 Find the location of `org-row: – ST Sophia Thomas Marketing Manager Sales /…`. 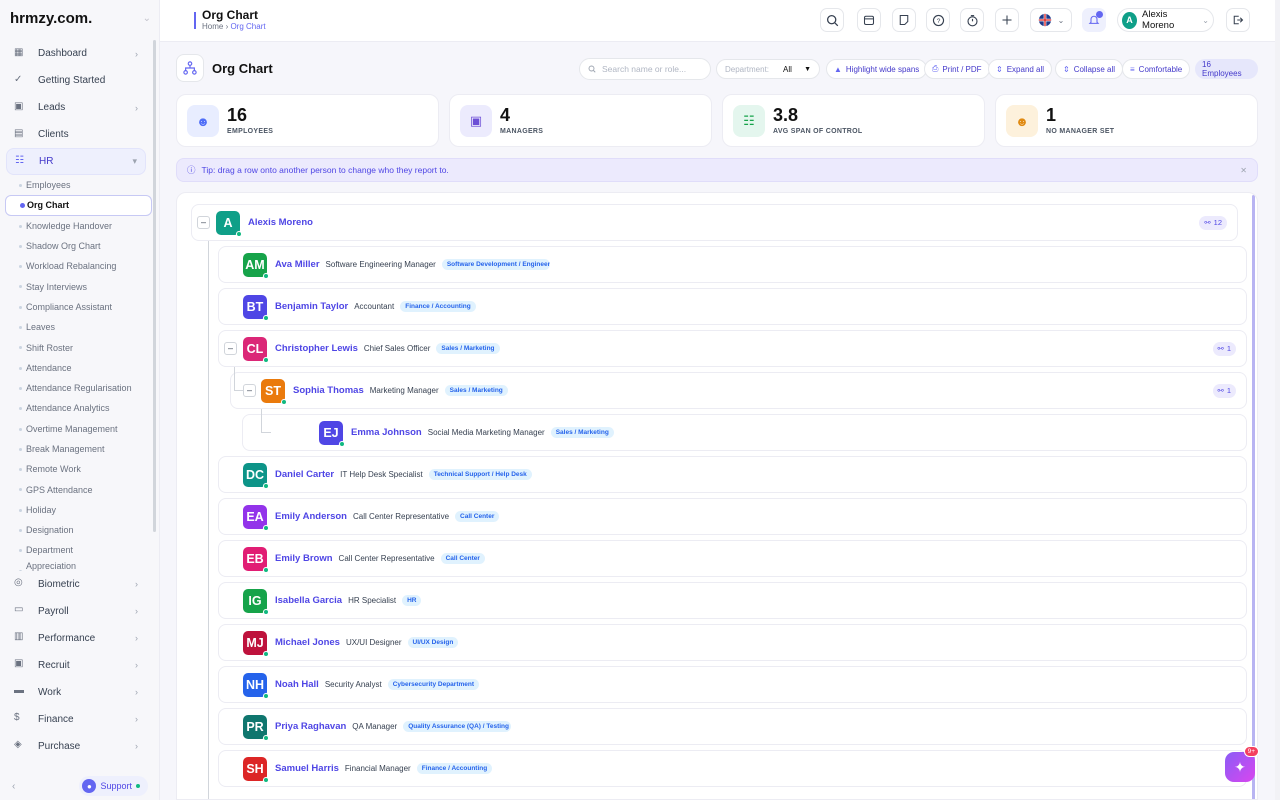

org-row: – ST Sophia Thomas Marketing Manager Sales /… is located at coordinates (738, 390).